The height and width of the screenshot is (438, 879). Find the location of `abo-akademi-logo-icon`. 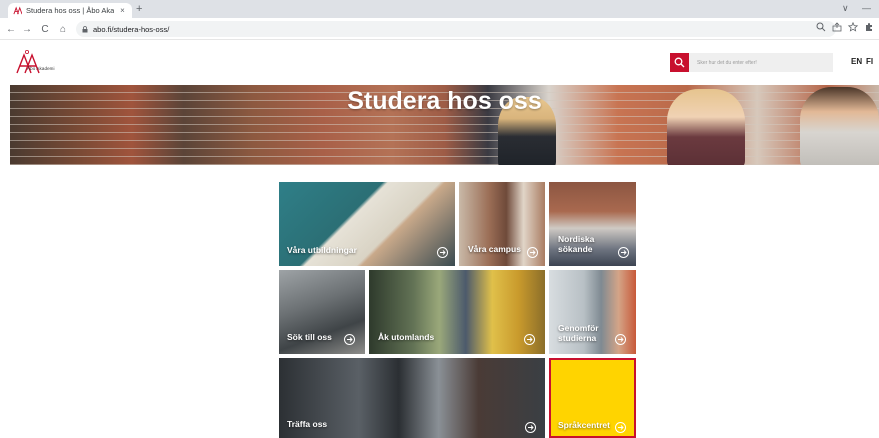

abo-akademi-logo-icon is located at coordinates (45, 64).